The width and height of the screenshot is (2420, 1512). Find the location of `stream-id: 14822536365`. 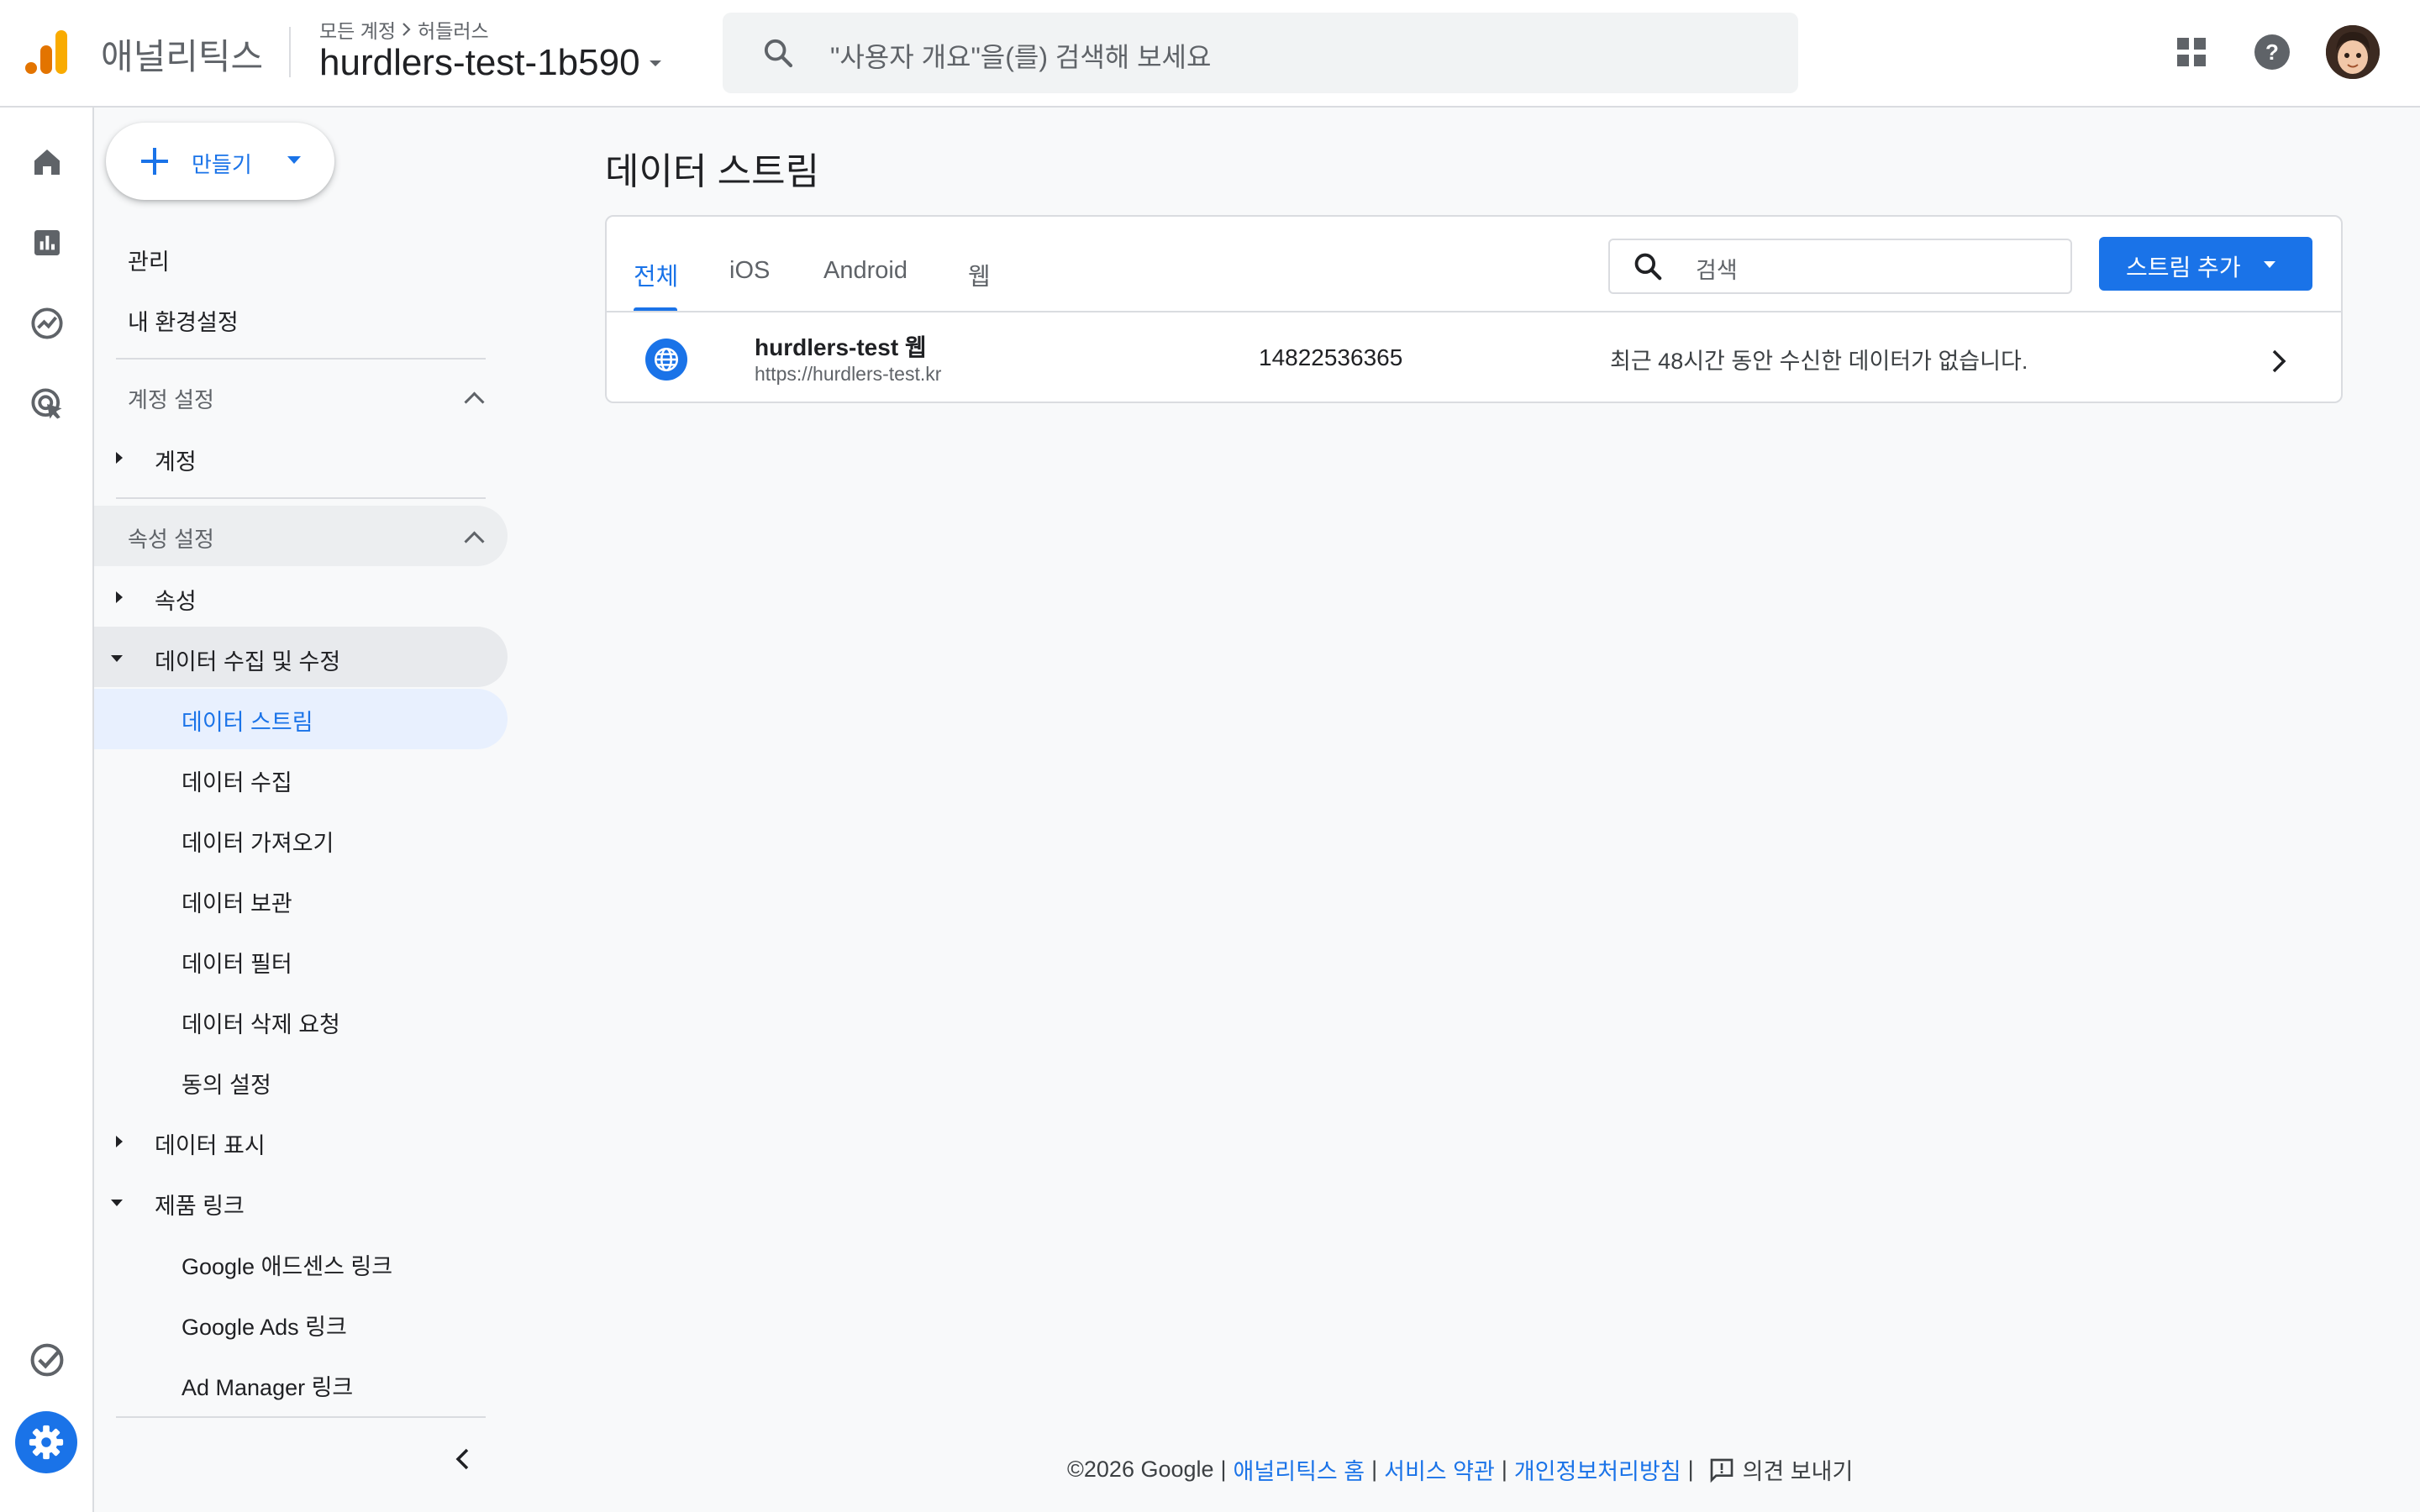

stream-id: 14822536365 is located at coordinates (1331, 357).